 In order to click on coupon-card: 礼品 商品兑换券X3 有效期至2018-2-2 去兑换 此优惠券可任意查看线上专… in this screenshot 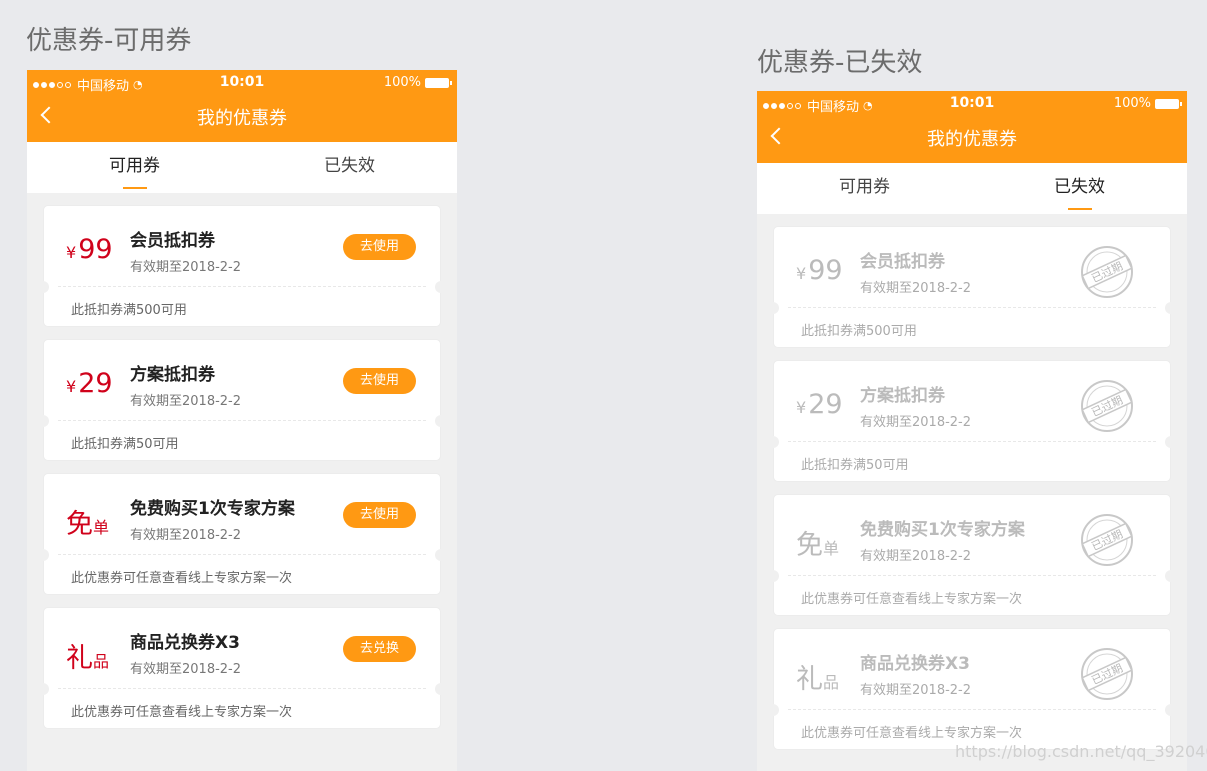, I will do `click(242, 668)`.